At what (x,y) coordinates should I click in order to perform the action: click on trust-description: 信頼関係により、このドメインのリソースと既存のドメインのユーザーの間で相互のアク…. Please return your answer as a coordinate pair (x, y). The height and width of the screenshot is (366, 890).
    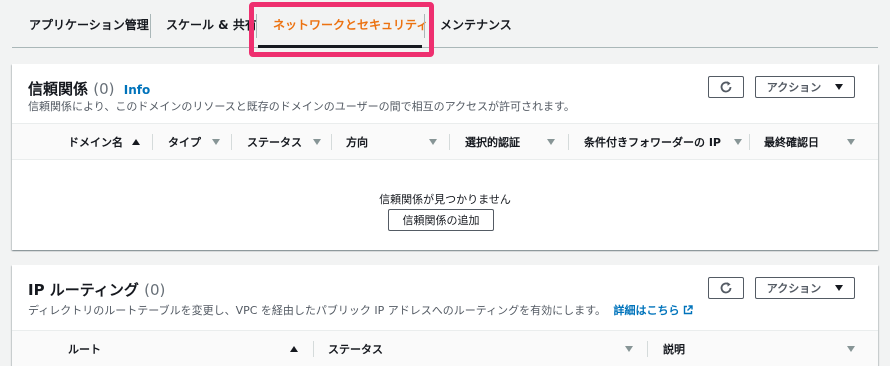
    Looking at the image, I should click on (301, 106).